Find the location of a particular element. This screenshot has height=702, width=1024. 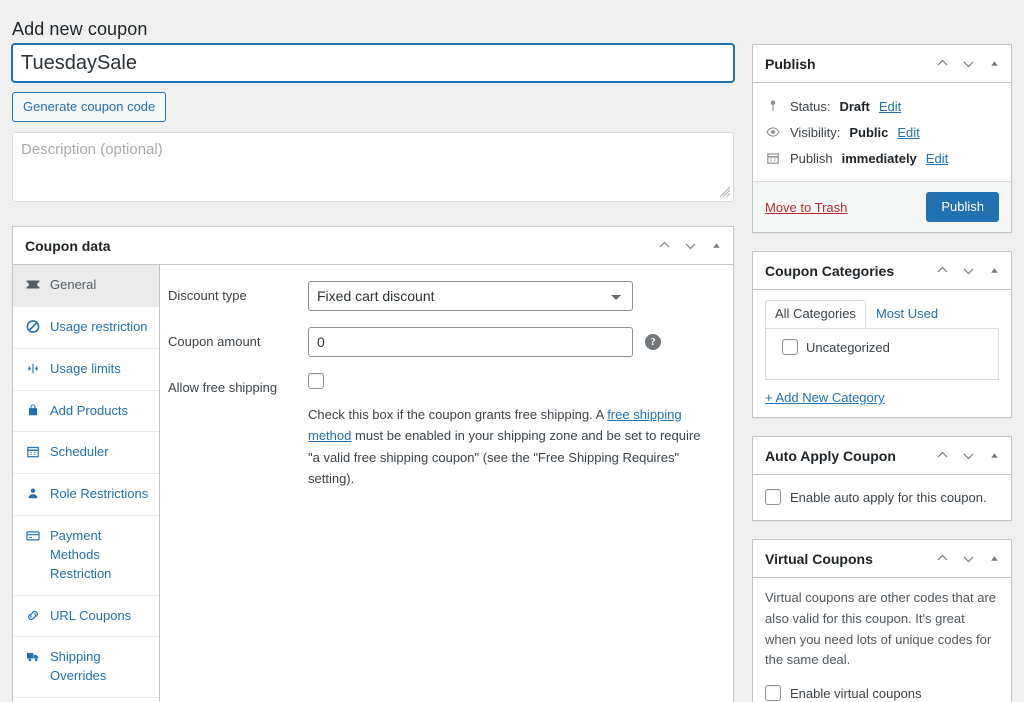

publish-time-label: Publish is located at coordinates (811, 158).